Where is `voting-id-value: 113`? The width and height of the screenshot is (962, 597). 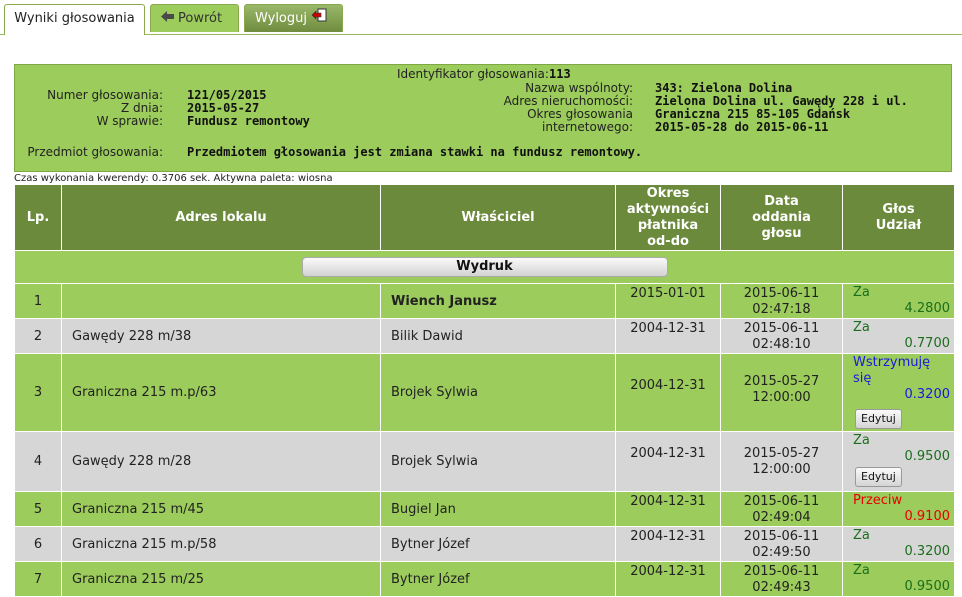
voting-id-value: 113 is located at coordinates (560, 74).